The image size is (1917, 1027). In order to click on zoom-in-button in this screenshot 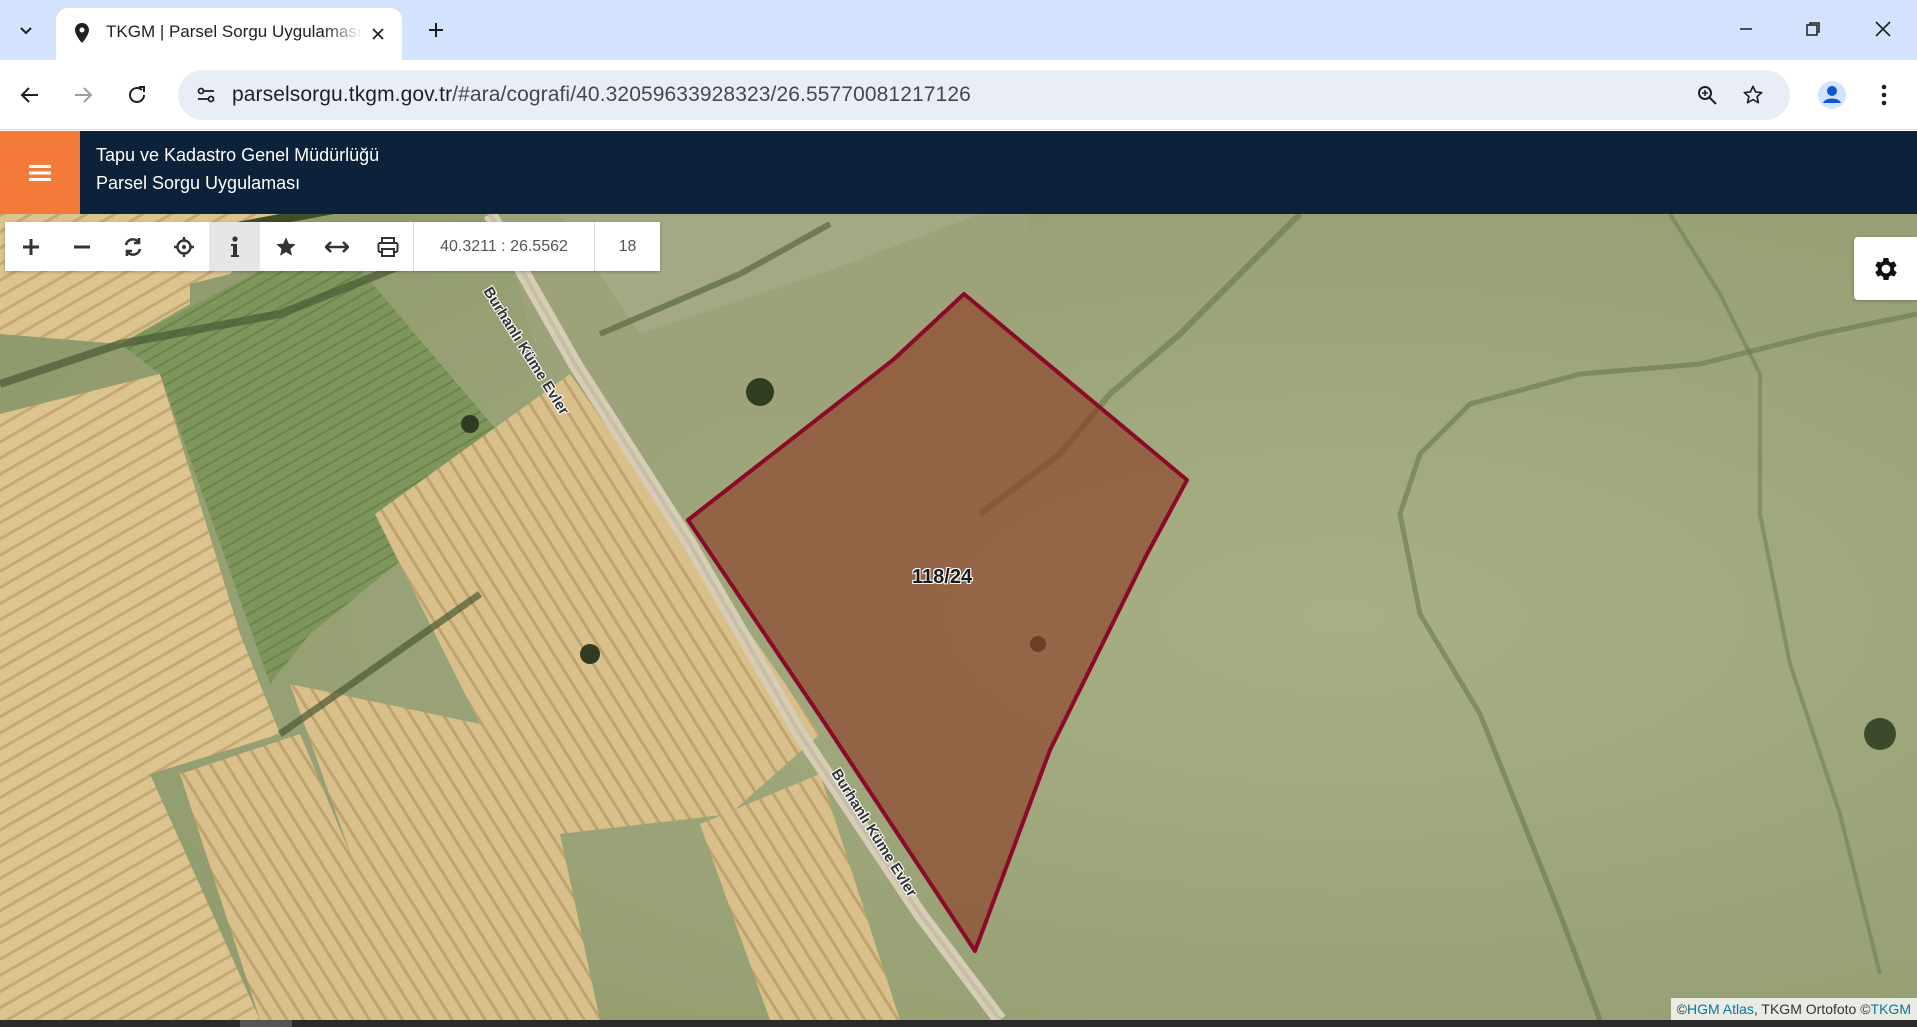, I will do `click(30, 246)`.